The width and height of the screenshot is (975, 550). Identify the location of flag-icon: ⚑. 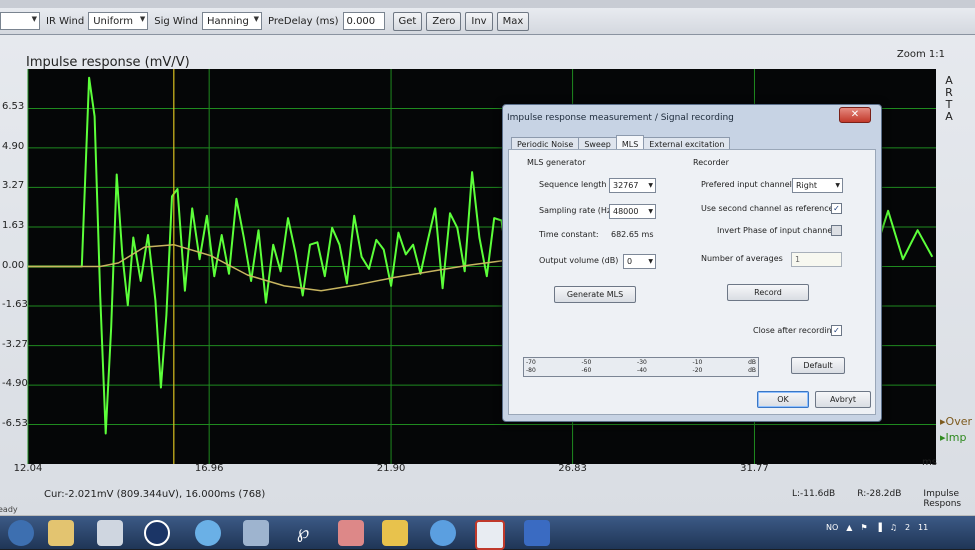
(863, 527).